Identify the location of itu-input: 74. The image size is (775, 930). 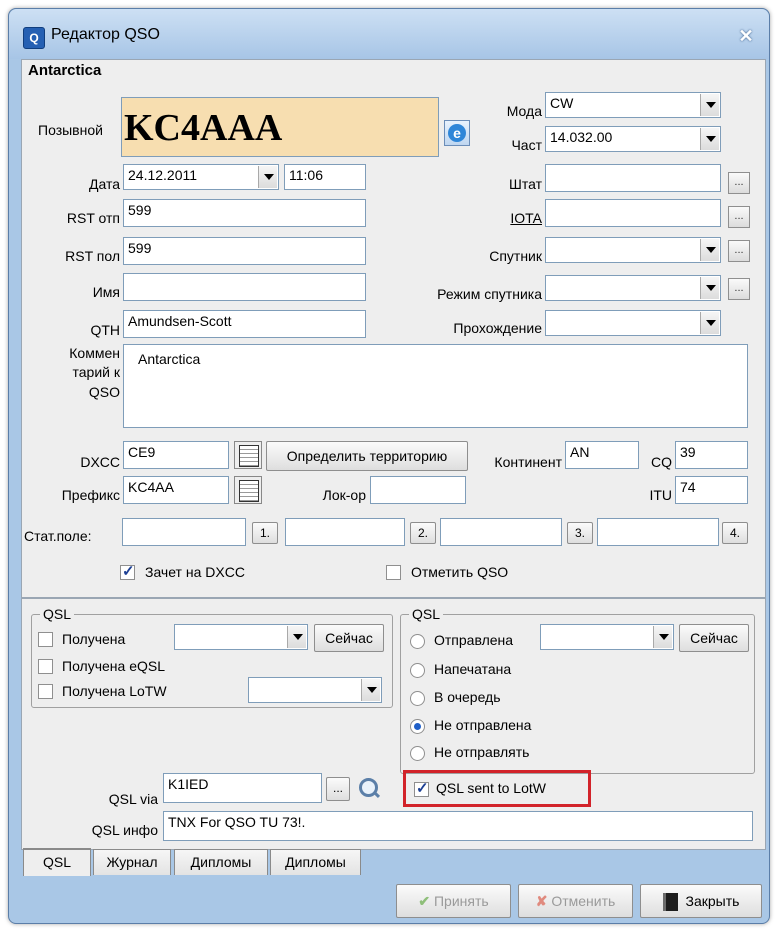
(711, 490).